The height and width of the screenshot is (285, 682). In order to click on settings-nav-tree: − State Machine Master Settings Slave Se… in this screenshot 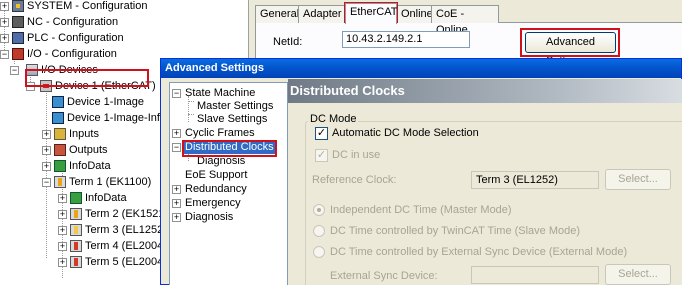, I will do `click(228, 183)`.